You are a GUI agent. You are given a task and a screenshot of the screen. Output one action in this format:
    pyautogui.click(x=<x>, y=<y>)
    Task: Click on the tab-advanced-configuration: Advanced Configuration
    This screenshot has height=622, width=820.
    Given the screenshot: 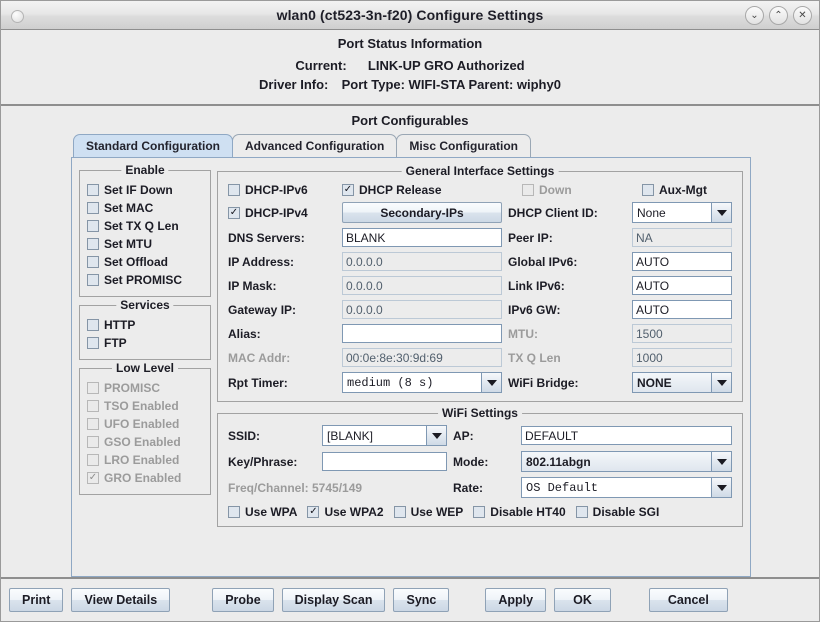 What is the action you would take?
    pyautogui.click(x=315, y=145)
    